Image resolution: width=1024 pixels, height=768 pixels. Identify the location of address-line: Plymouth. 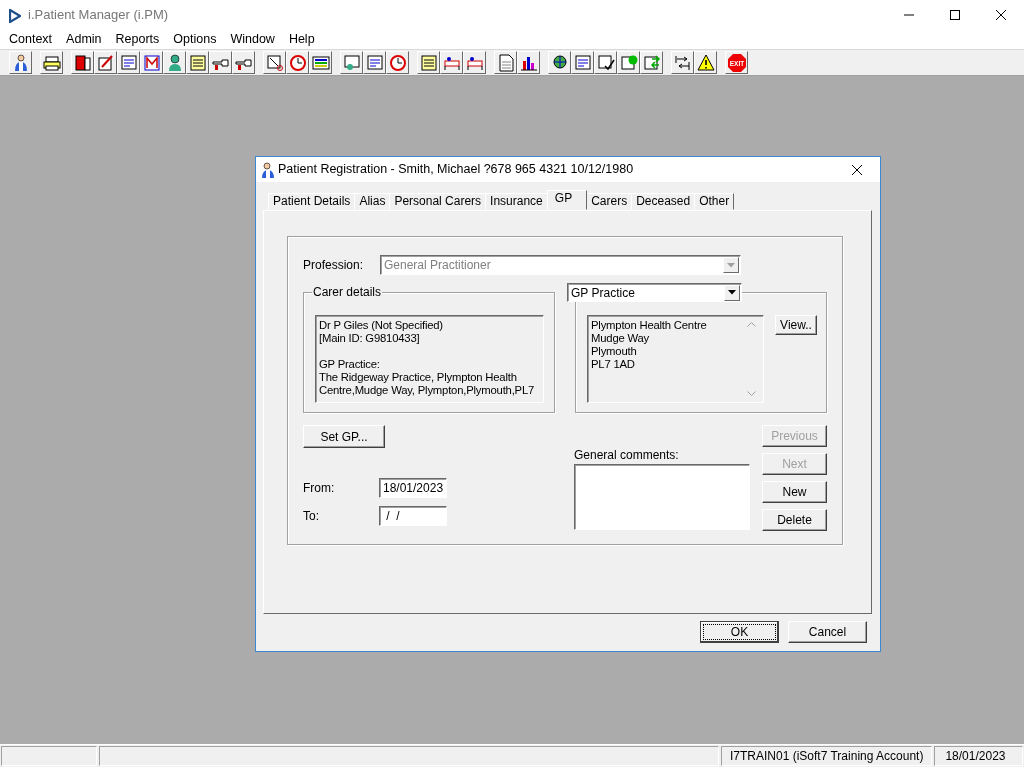
(614, 351).